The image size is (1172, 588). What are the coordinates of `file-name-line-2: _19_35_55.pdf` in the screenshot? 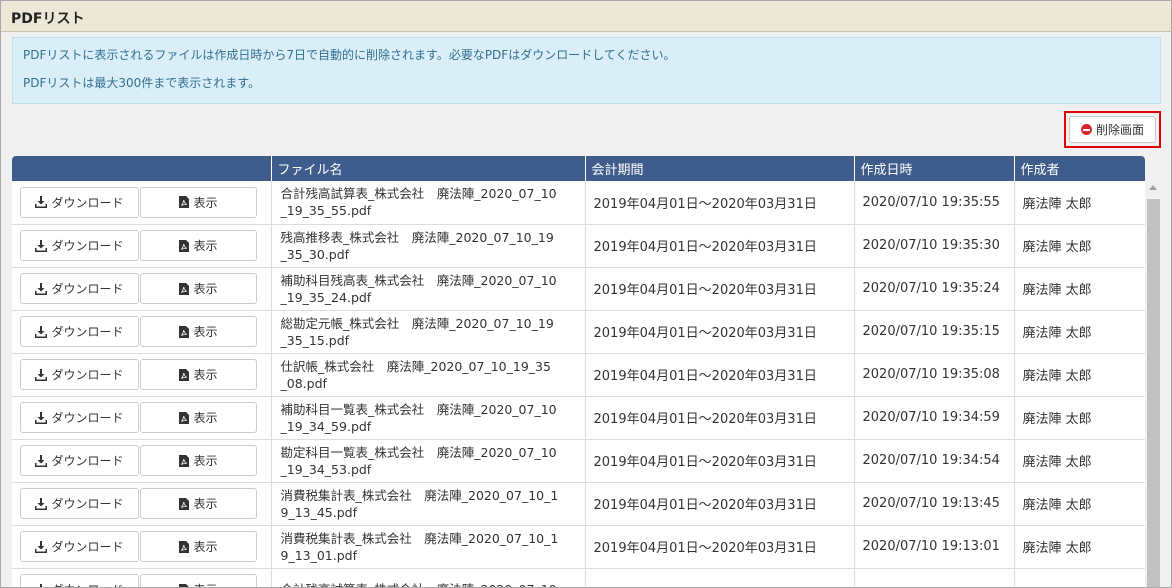 It's located at (326, 211).